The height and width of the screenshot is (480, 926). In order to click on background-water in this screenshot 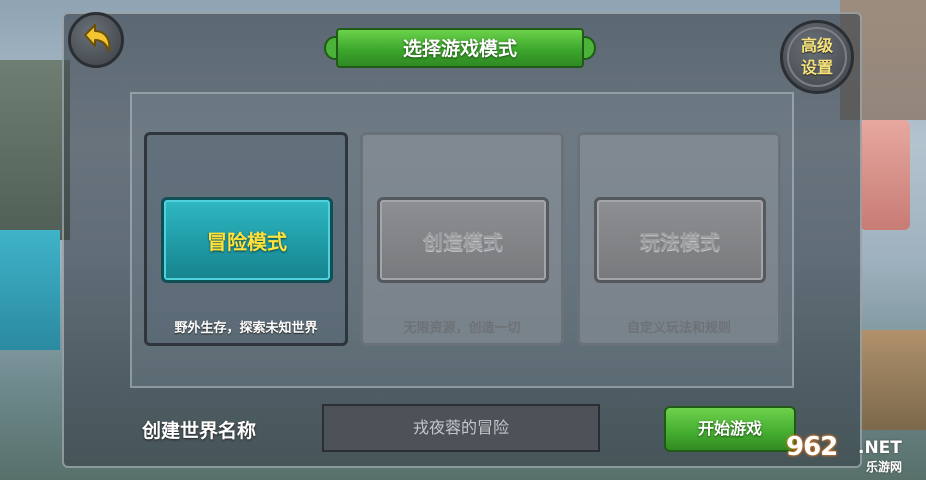, I will do `click(30, 290)`.